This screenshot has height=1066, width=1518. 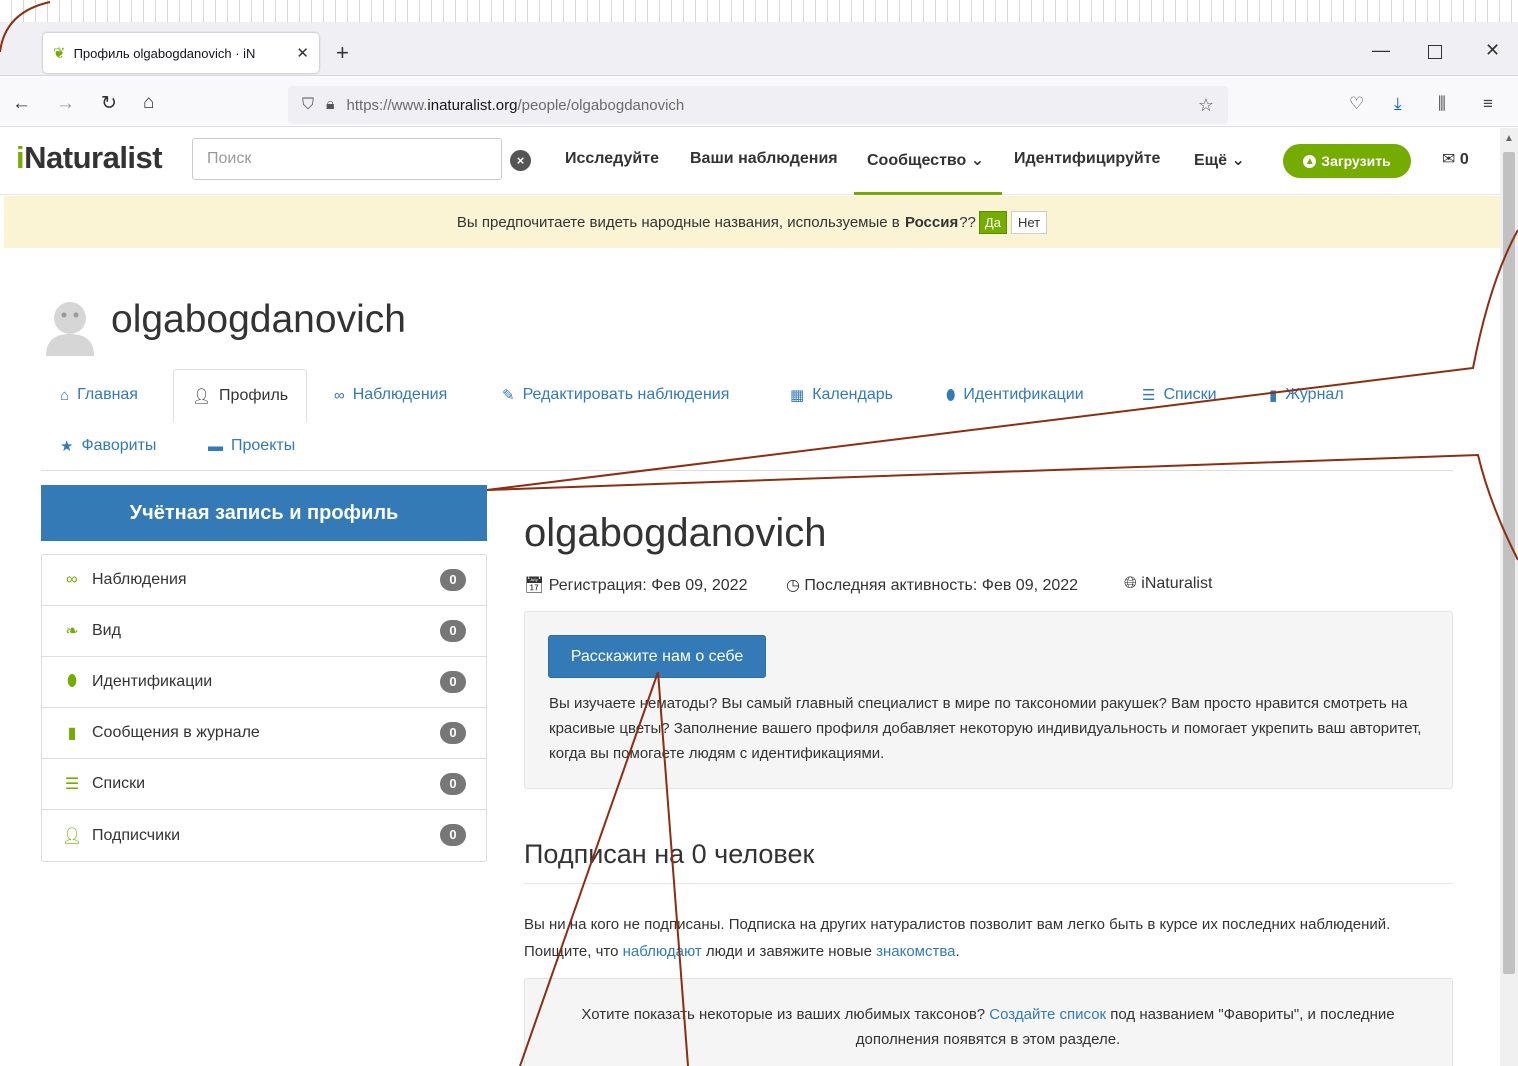 What do you see at coordinates (1356, 104) in the screenshot?
I see `pocket-icon: ♡` at bounding box center [1356, 104].